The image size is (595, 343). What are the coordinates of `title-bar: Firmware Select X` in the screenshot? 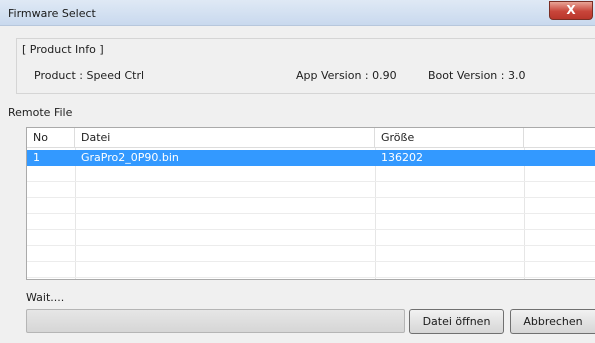 It's located at (297, 13).